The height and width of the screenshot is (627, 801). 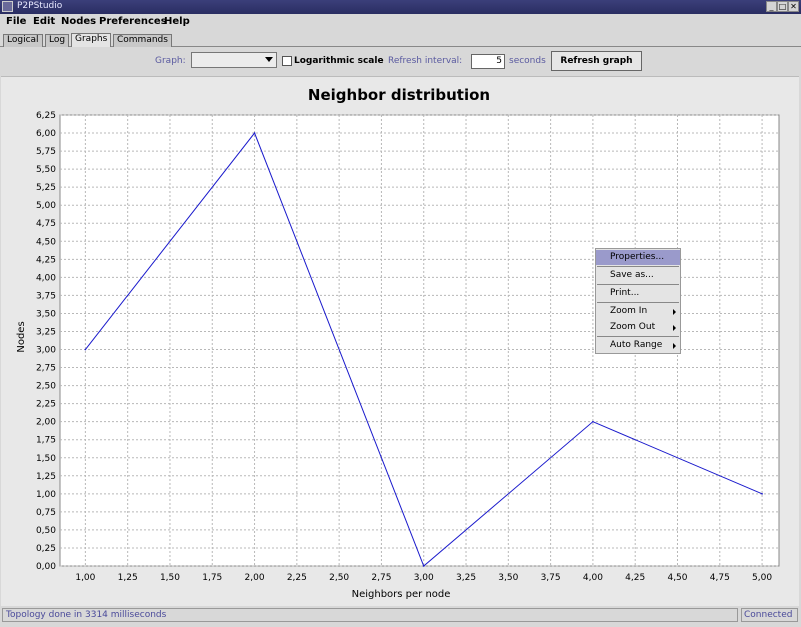 I want to click on y-tick-label: 3,25, so click(x=46, y=332).